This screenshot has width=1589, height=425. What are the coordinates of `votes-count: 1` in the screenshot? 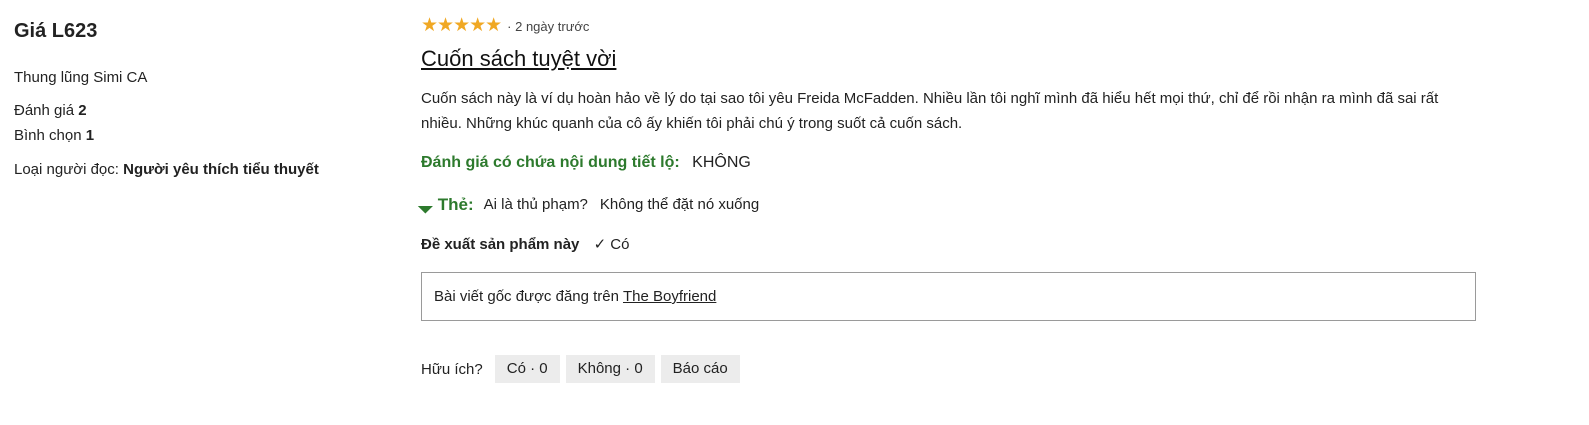 It's located at (90, 135).